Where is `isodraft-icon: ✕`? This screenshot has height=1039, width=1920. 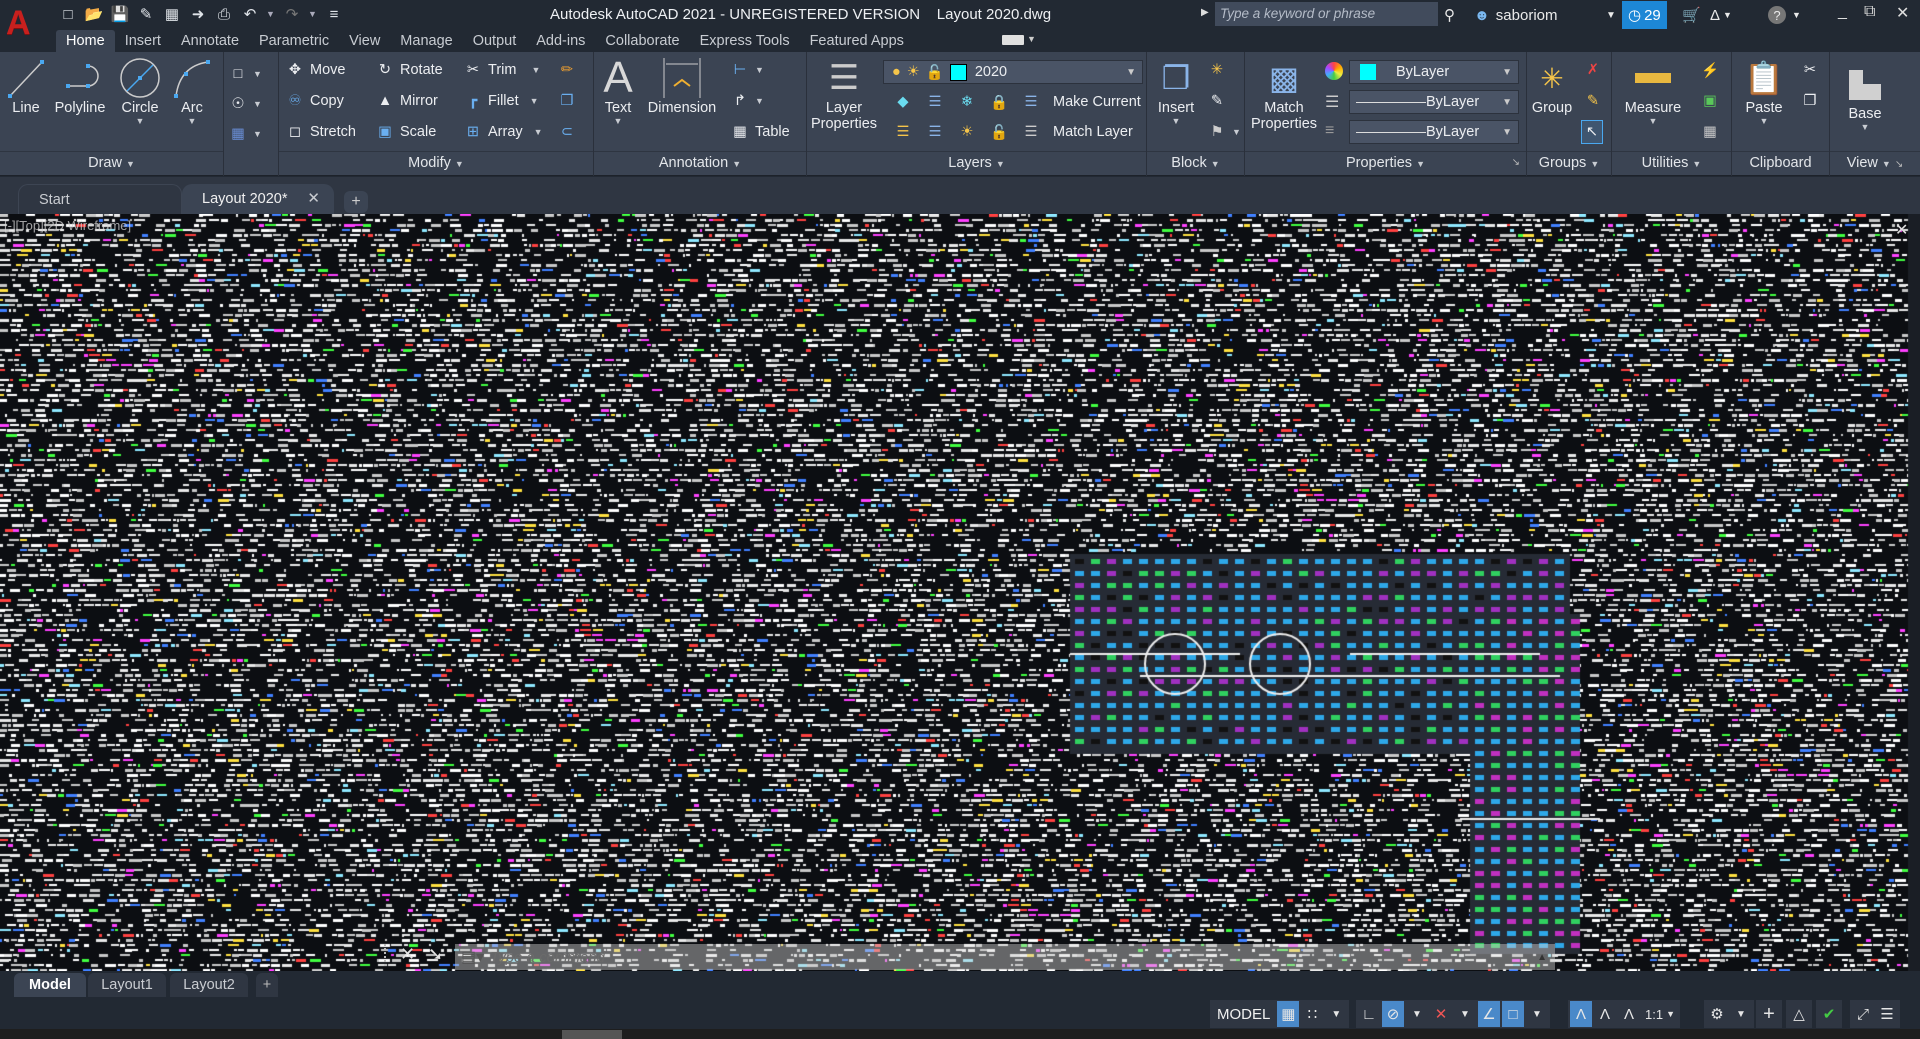
isodraft-icon: ✕ is located at coordinates (1441, 1014).